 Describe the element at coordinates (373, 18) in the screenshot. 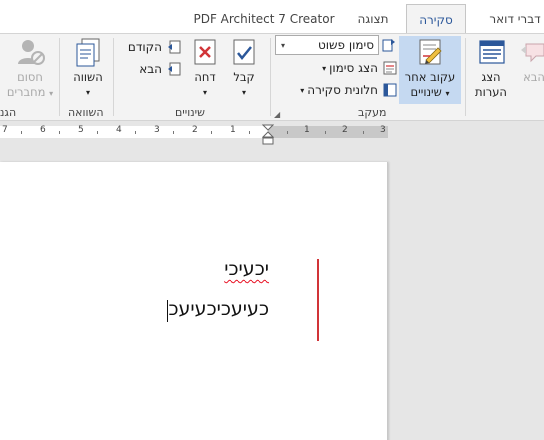

I see `tab-view: תצוגה` at that location.